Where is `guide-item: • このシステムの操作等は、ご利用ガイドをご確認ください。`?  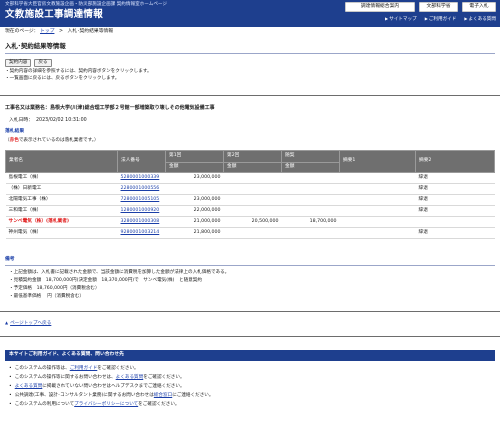 guide-item: • このシステムの操作等は、ご利用ガイドをご確認ください。 is located at coordinates (111, 370).